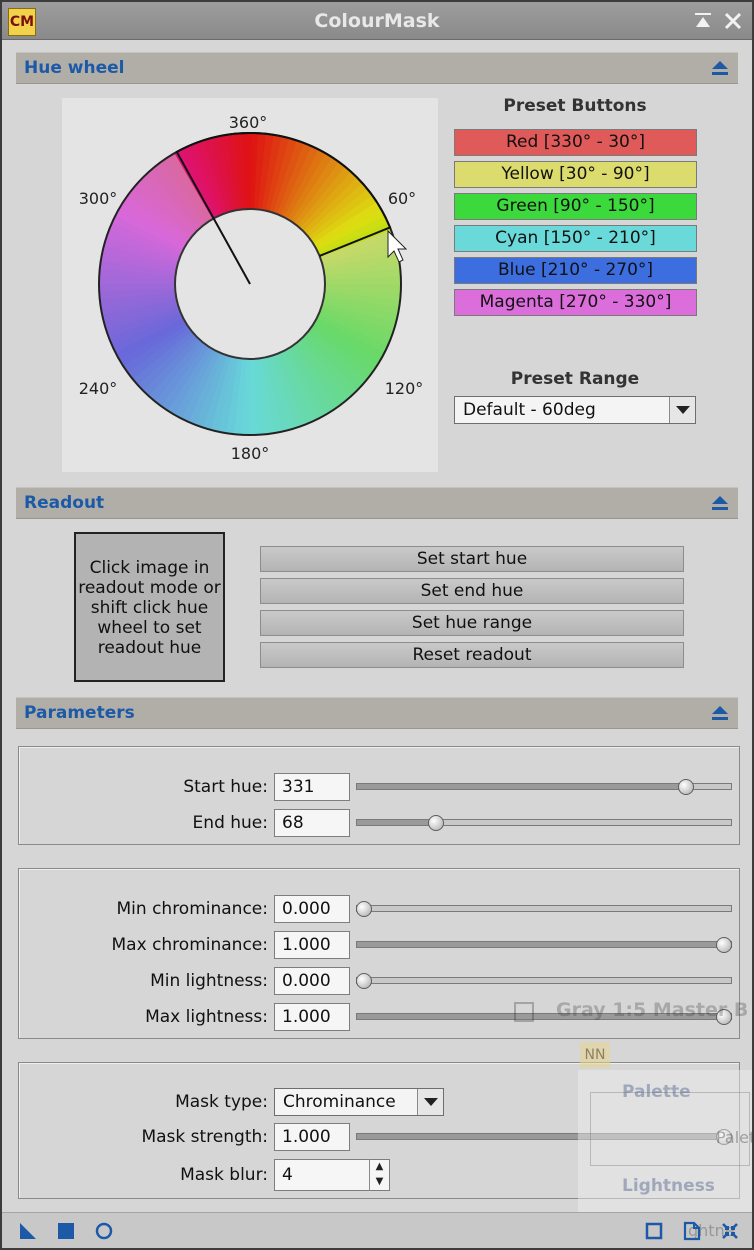  Describe the element at coordinates (98, 198) in the screenshot. I see `angle-label-300: 300°` at that location.